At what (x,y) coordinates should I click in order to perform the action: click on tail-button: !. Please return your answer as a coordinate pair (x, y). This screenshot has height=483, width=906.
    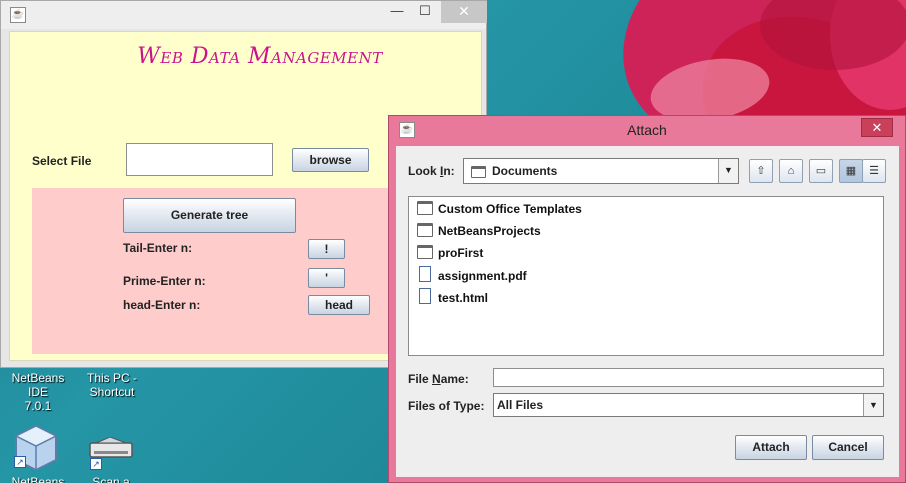
    Looking at the image, I should click on (326, 249).